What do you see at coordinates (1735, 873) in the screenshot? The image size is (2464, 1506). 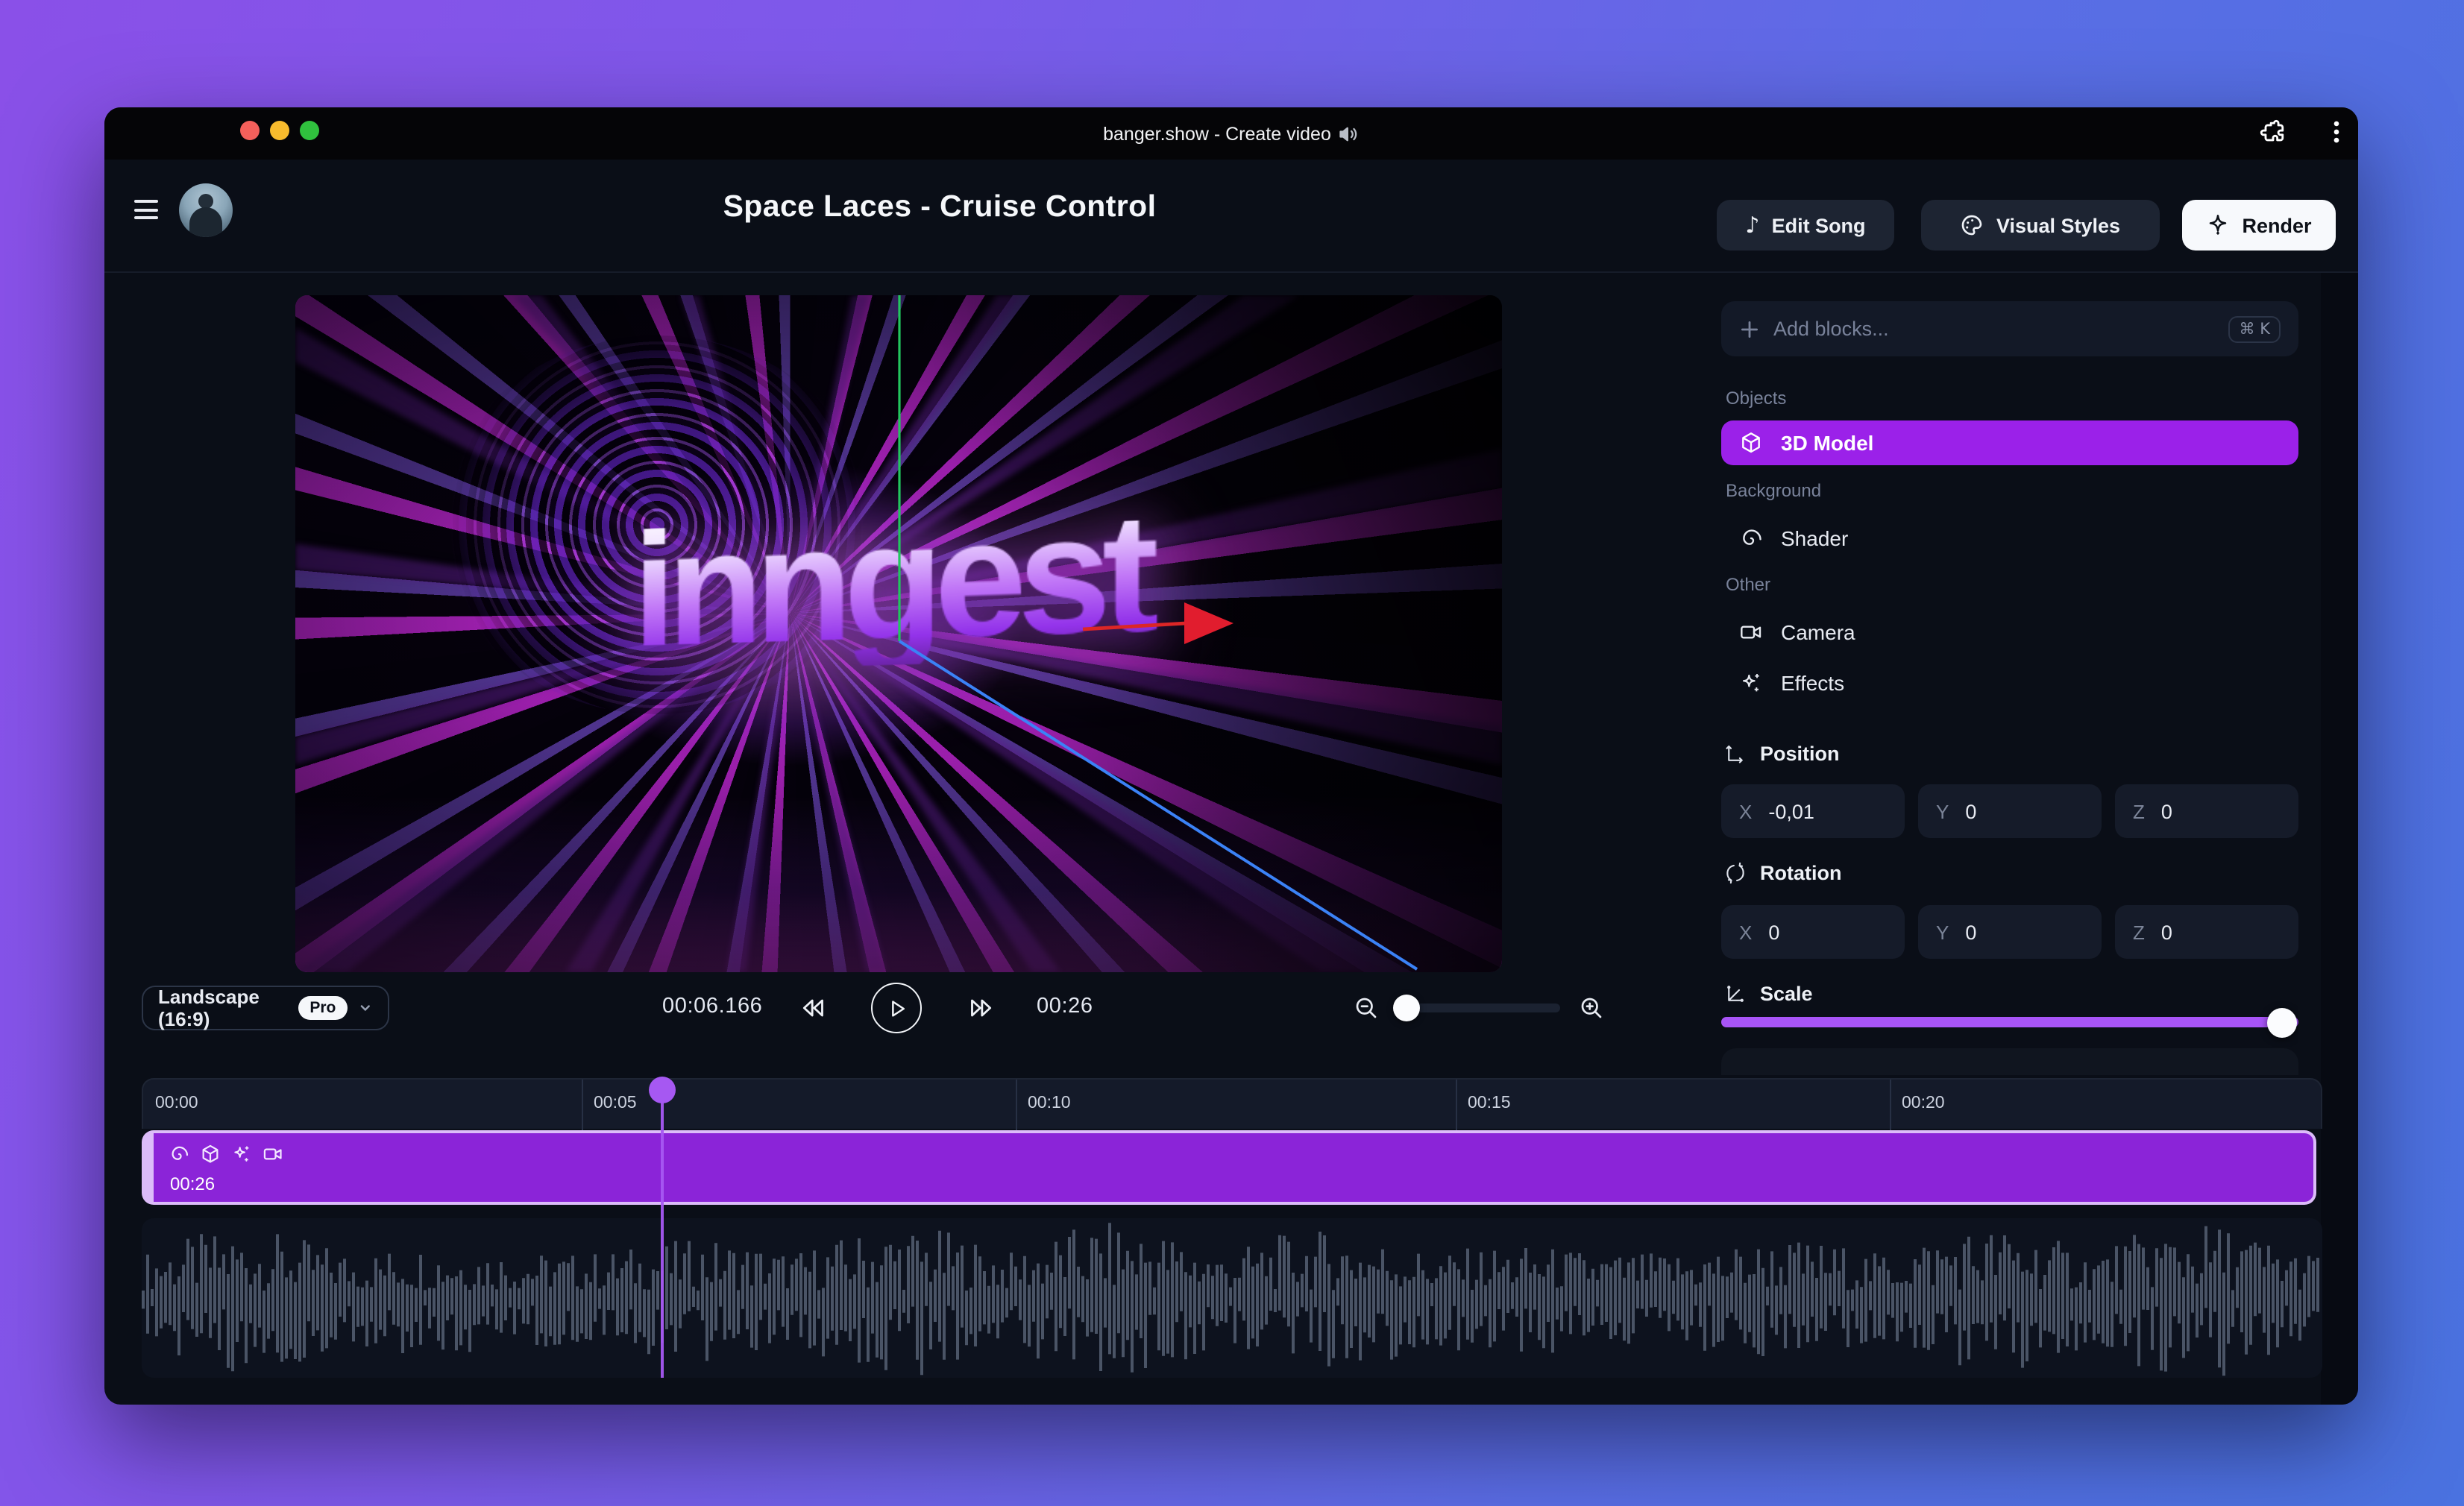 I see `rotate-3d-icon` at bounding box center [1735, 873].